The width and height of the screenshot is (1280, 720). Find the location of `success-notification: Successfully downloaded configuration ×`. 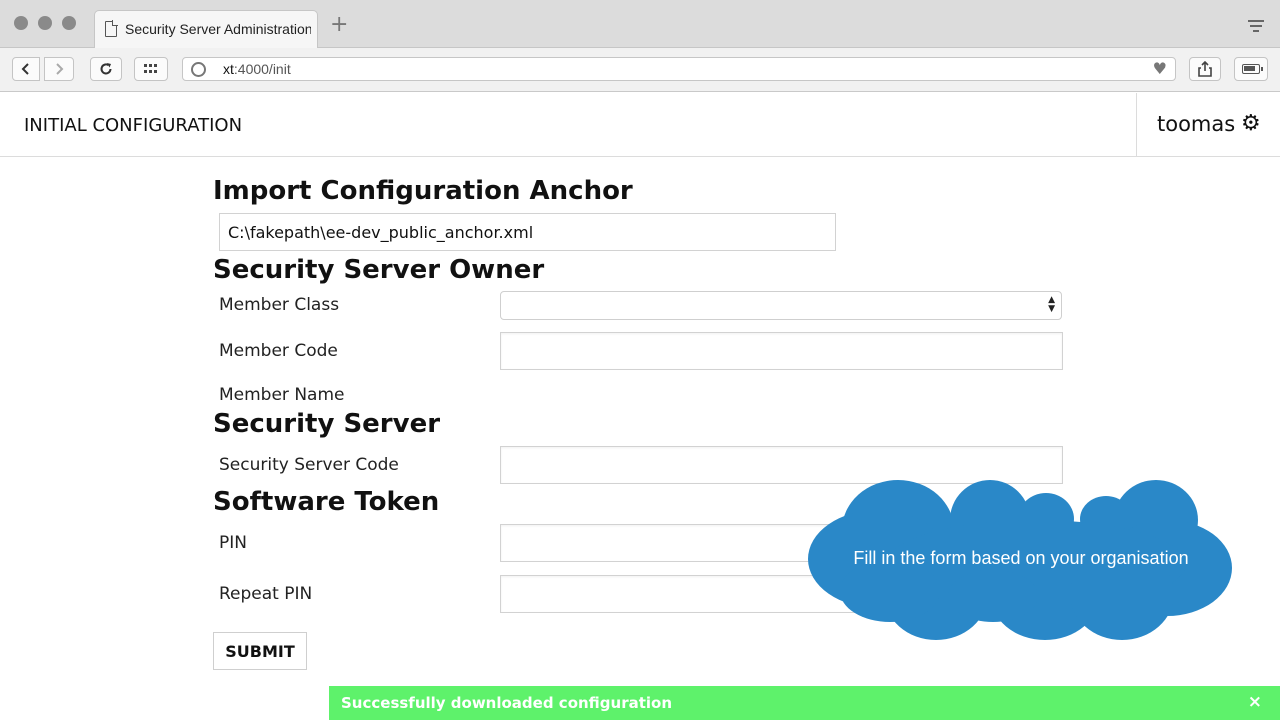

success-notification: Successfully downloaded configuration × is located at coordinates (804, 703).